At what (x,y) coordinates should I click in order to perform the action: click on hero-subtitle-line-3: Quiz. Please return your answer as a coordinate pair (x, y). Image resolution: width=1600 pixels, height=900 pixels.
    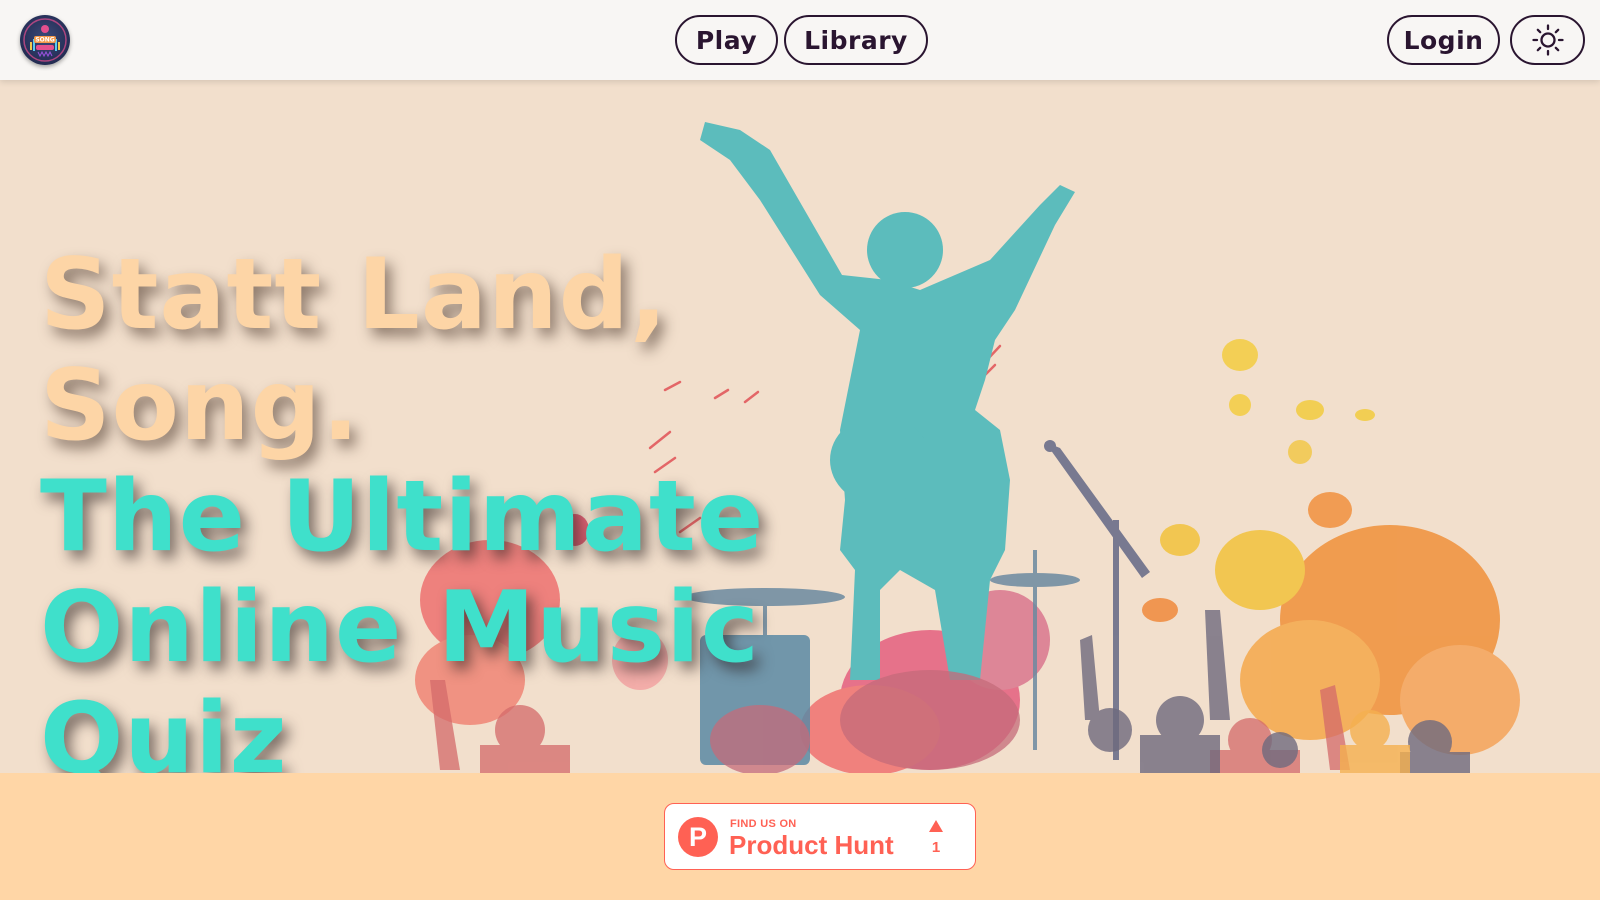
    Looking at the image, I should click on (164, 728).